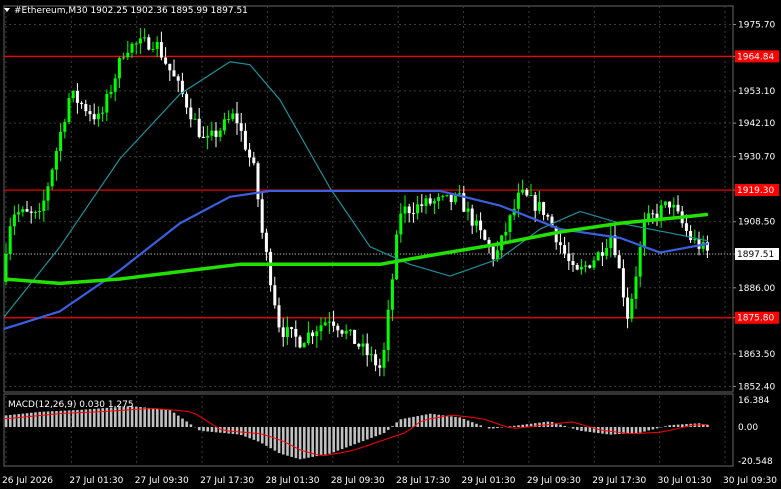  Describe the element at coordinates (162, 481) in the screenshot. I see `time-tick-label: 27 Jul 09:30` at that location.